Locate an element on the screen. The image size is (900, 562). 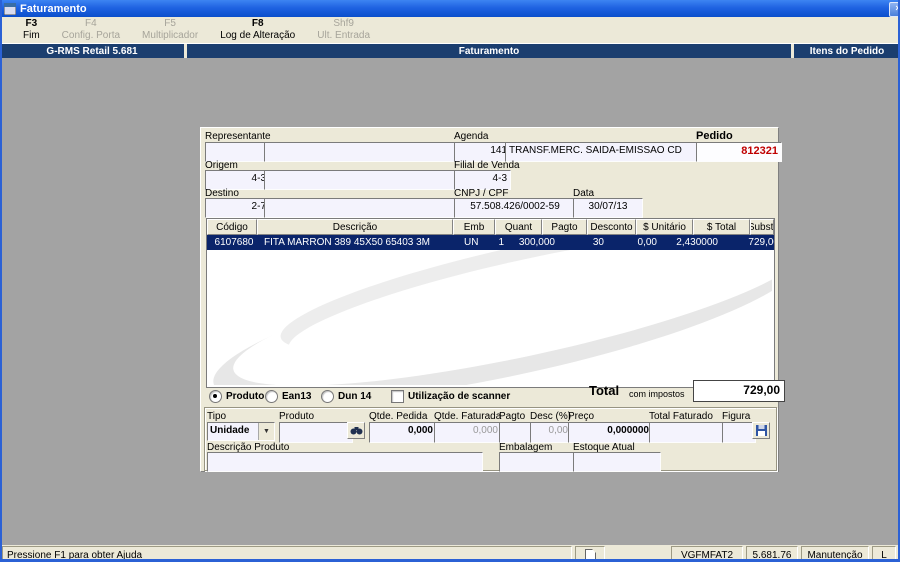
tipo-value: Unidade is located at coordinates (230, 430).